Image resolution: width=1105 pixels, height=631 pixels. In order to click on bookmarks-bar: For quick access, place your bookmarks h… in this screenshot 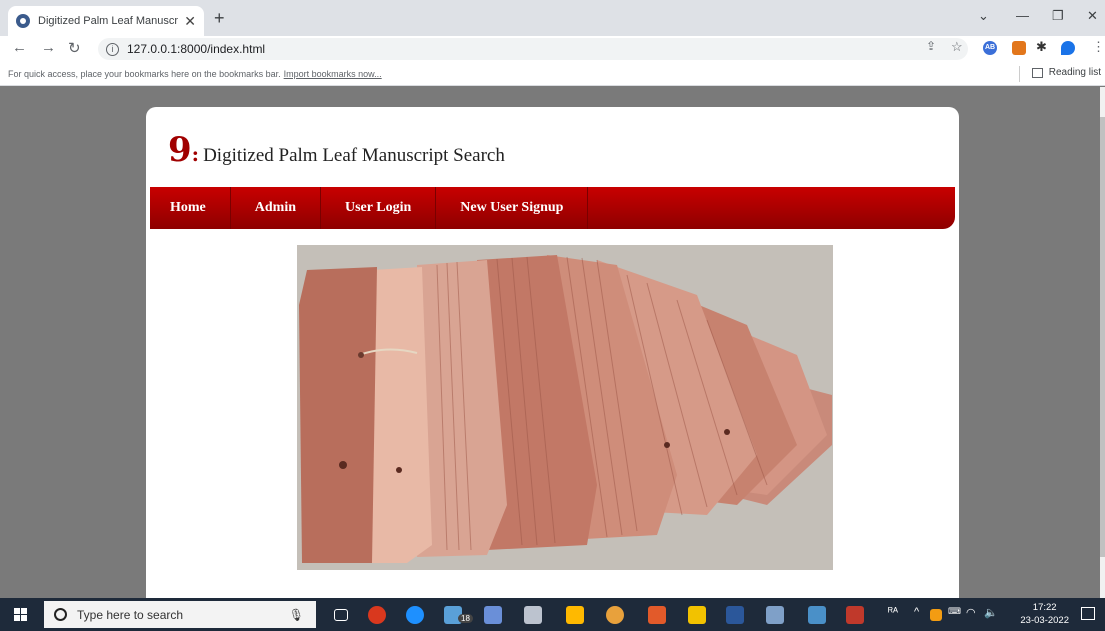, I will do `click(552, 74)`.